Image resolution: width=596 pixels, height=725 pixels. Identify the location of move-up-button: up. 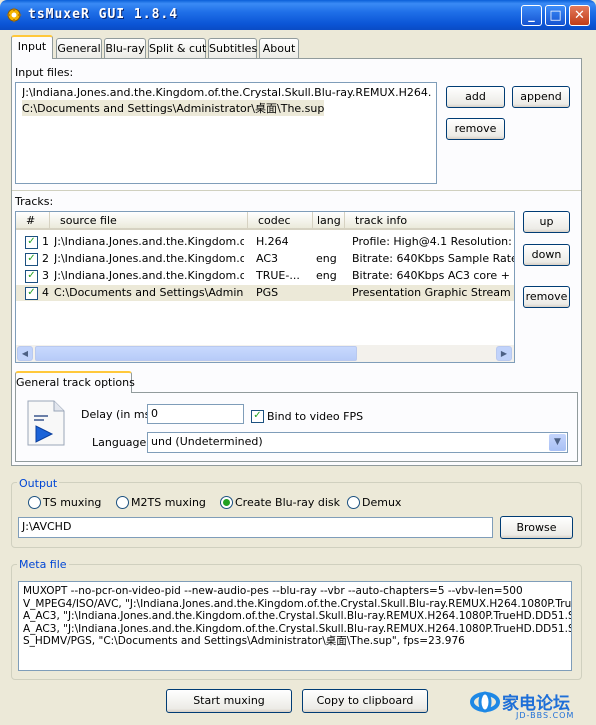
(546, 222).